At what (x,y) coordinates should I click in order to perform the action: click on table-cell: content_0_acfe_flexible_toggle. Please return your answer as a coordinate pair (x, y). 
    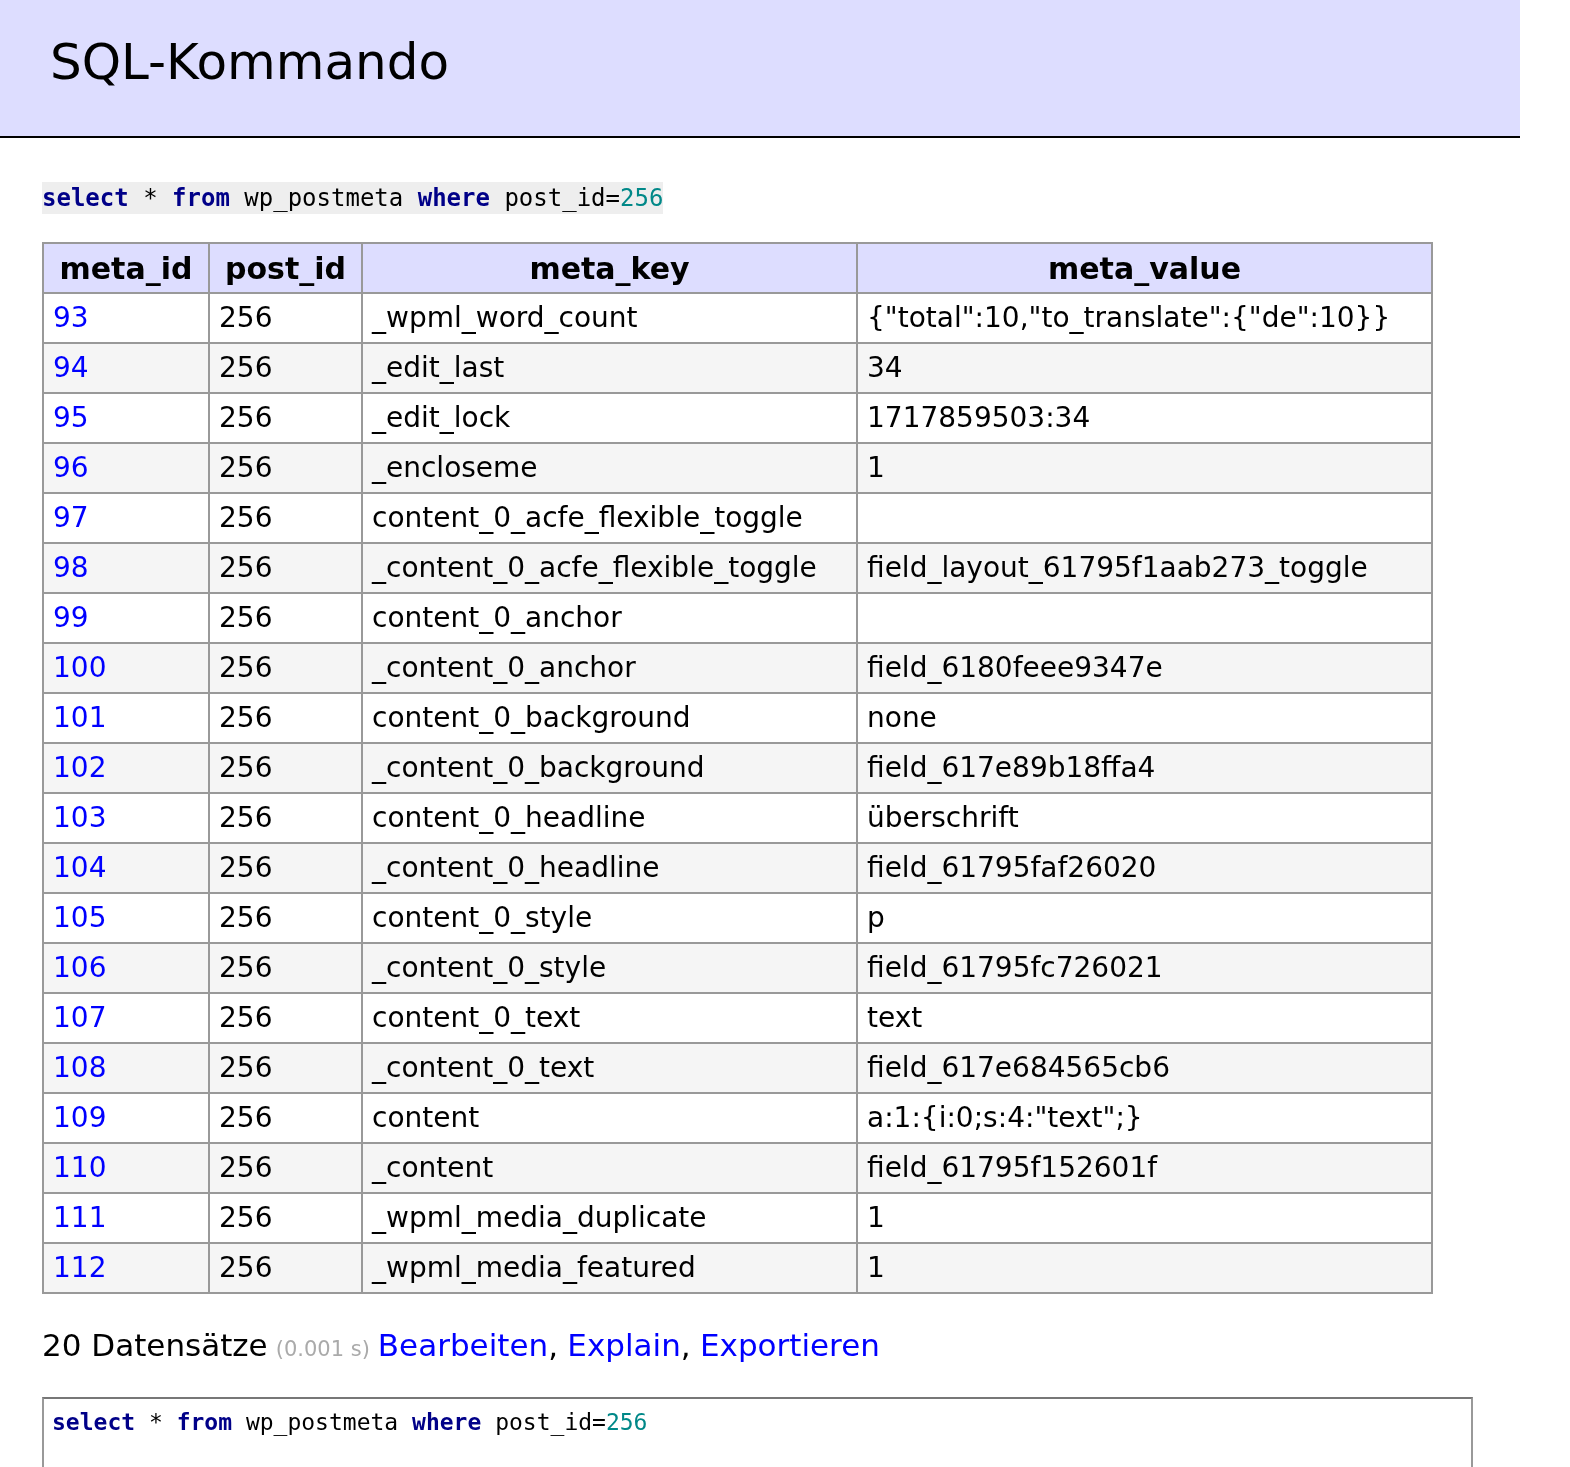
    Looking at the image, I should click on (587, 518).